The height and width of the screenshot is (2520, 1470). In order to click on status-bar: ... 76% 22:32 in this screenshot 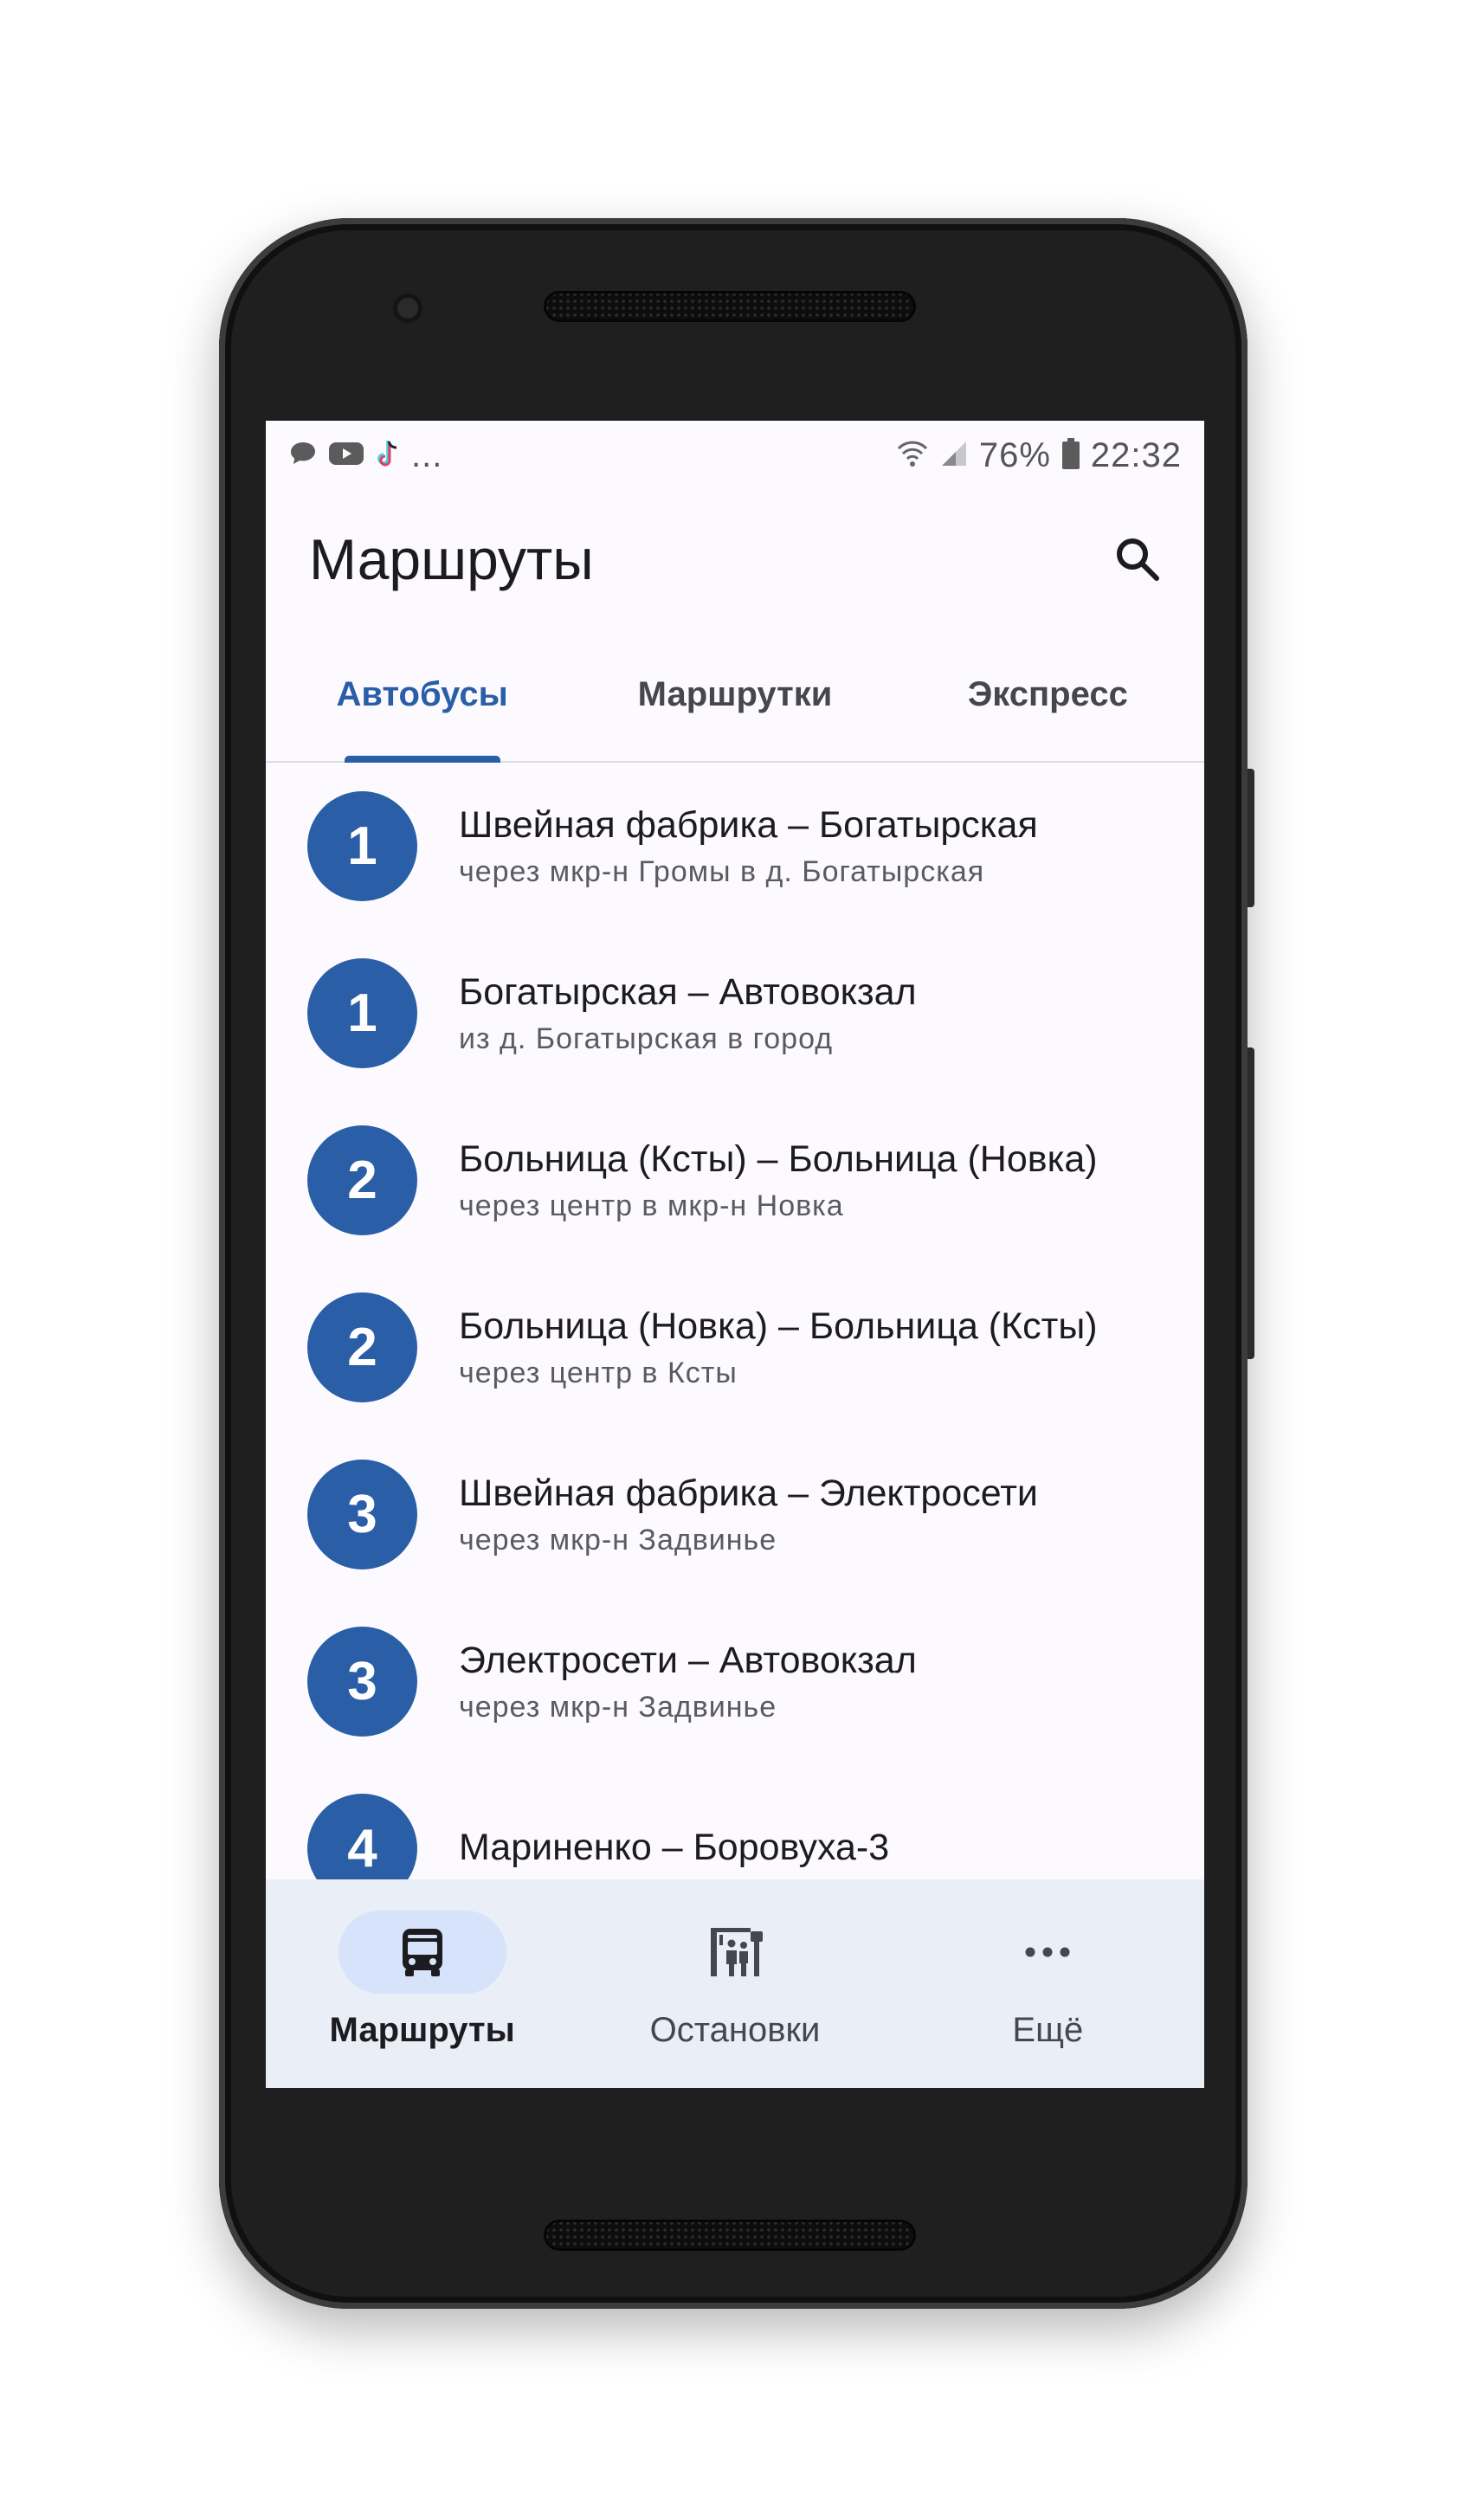, I will do `click(735, 455)`.